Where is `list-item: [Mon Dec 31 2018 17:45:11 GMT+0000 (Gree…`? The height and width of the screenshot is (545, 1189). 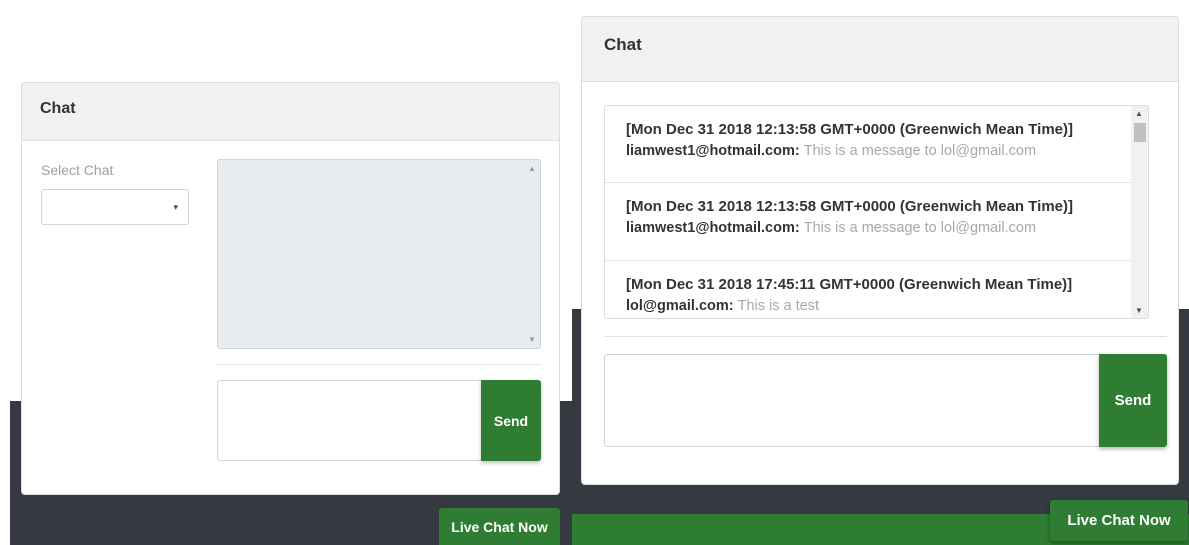 list-item: [Mon Dec 31 2018 17:45:11 GMT+0000 (Gree… is located at coordinates (869, 289).